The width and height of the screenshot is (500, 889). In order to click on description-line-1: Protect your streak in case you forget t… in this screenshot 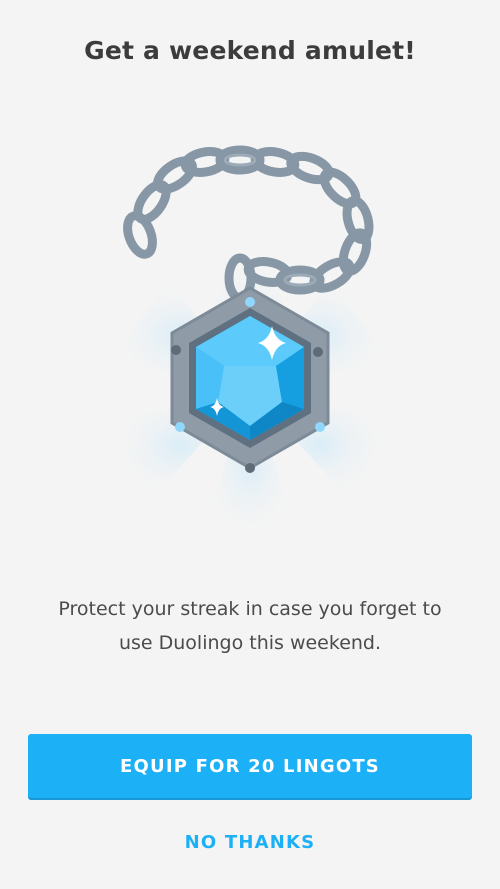, I will do `click(250, 609)`.